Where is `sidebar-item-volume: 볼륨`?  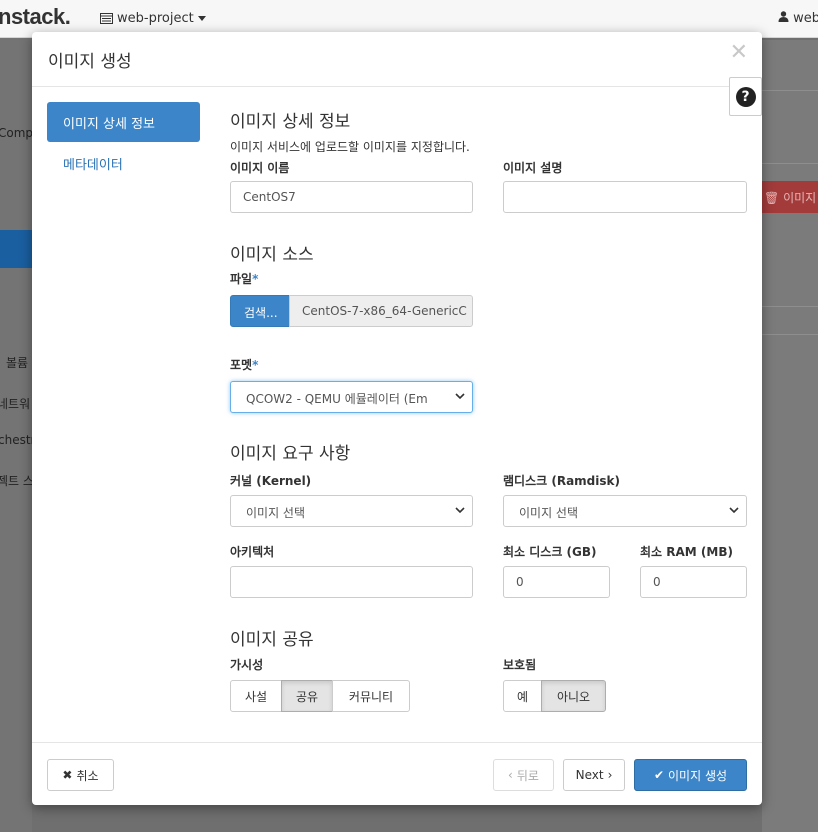 sidebar-item-volume: 볼륨 is located at coordinates (17, 363).